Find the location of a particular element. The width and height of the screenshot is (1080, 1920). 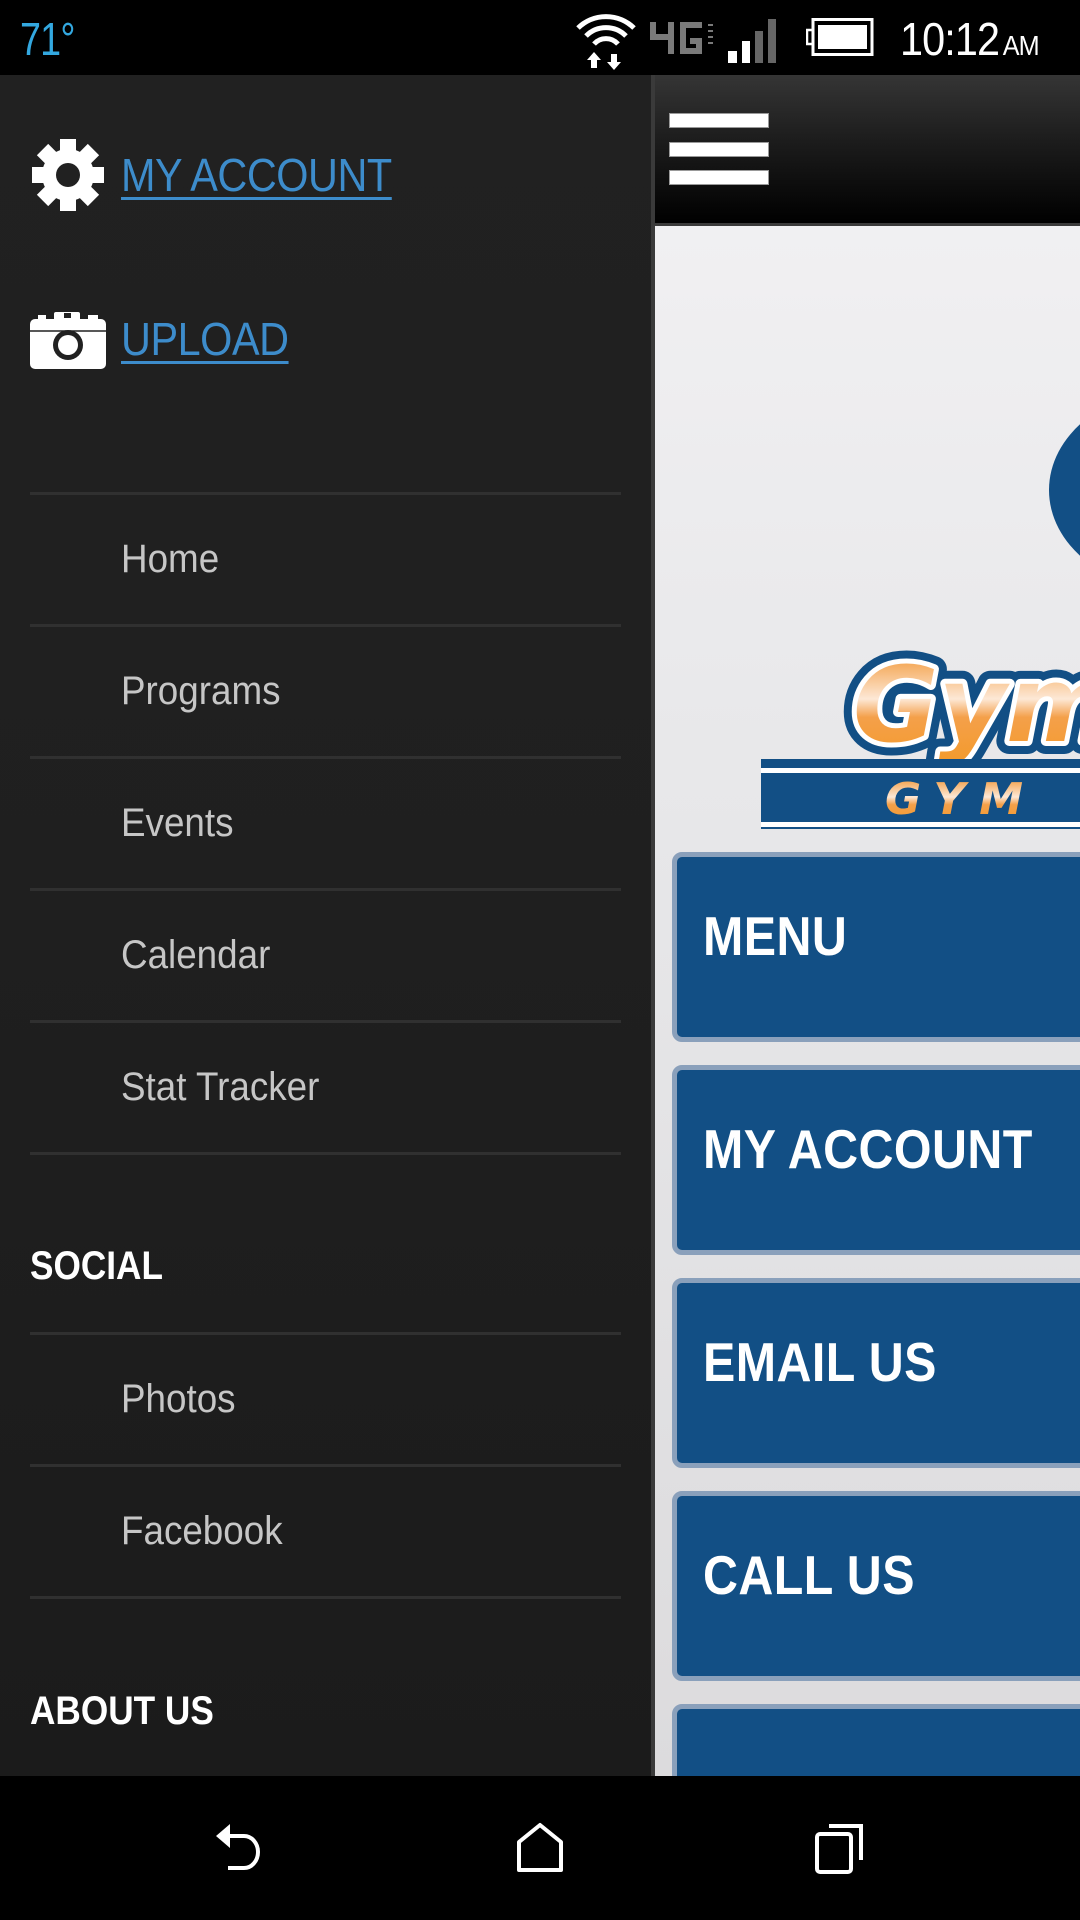

drawer-item-label: Stat Tracker is located at coordinates (220, 1087).